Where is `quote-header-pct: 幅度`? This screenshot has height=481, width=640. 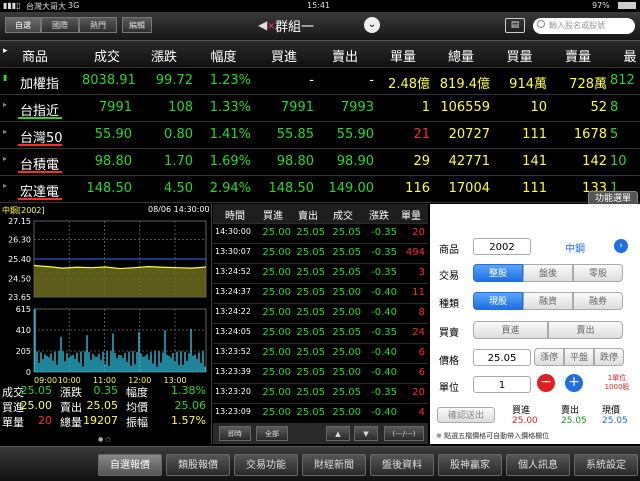 quote-header-pct: 幅度 is located at coordinates (223, 55).